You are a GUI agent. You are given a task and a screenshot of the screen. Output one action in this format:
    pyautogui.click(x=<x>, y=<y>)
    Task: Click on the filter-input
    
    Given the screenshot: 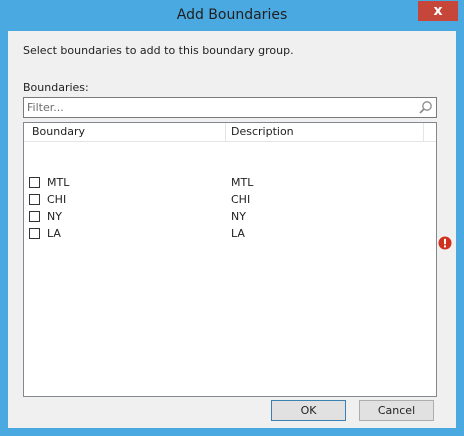 What is the action you would take?
    pyautogui.click(x=217, y=107)
    